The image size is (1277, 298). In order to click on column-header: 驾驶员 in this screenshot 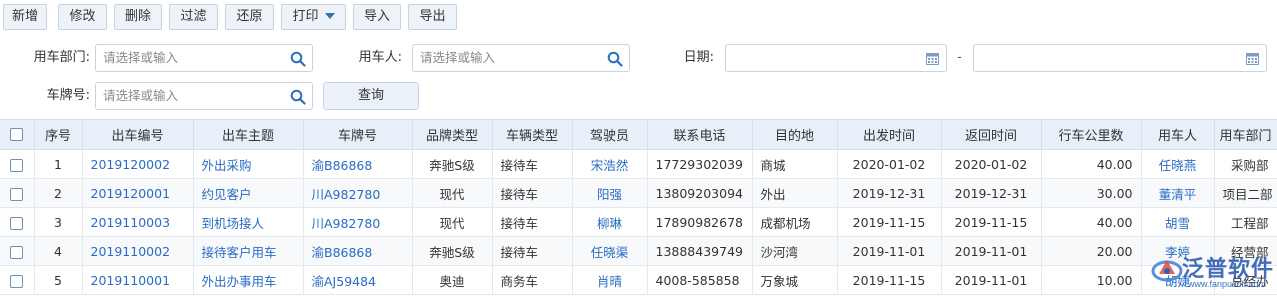, I will do `click(610, 134)`.